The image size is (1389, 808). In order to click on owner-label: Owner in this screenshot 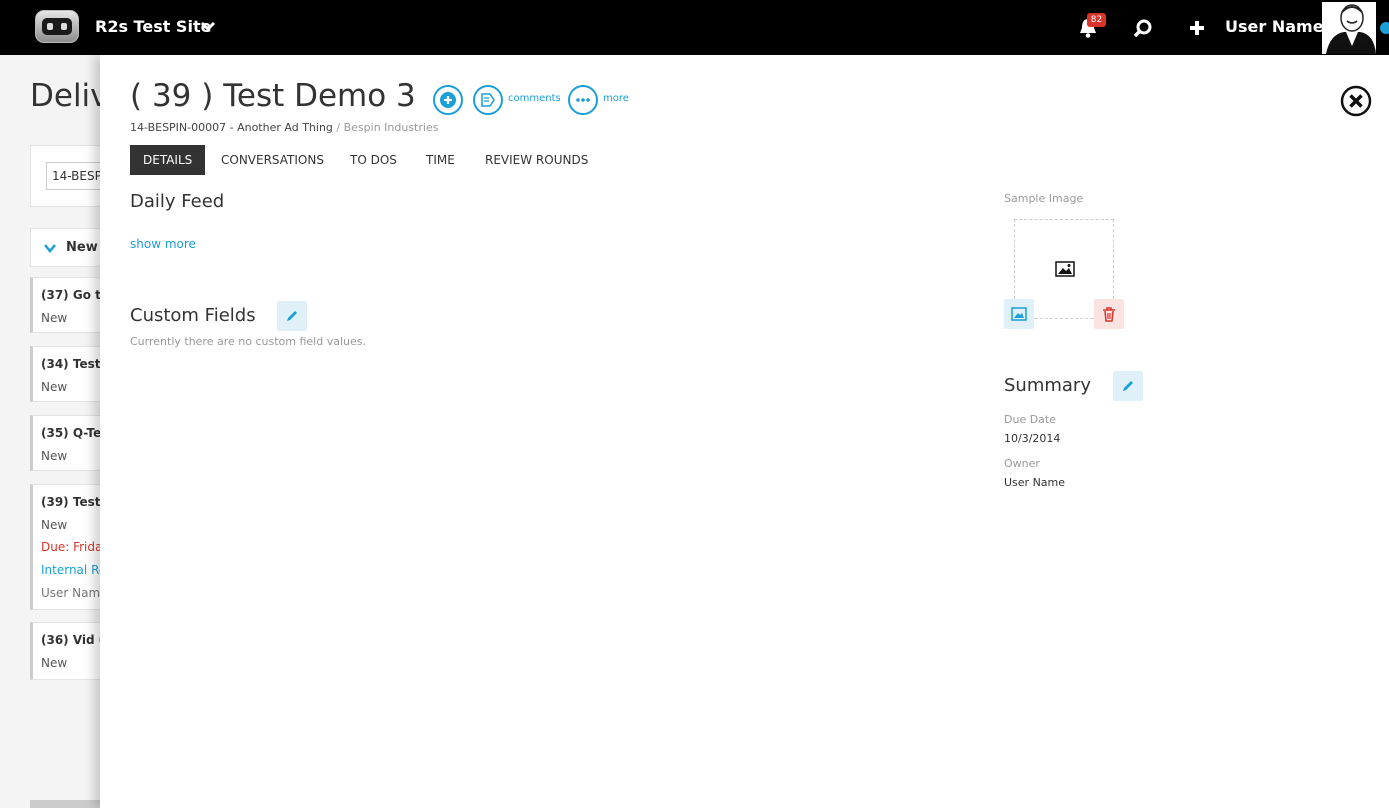, I will do `click(1022, 463)`.